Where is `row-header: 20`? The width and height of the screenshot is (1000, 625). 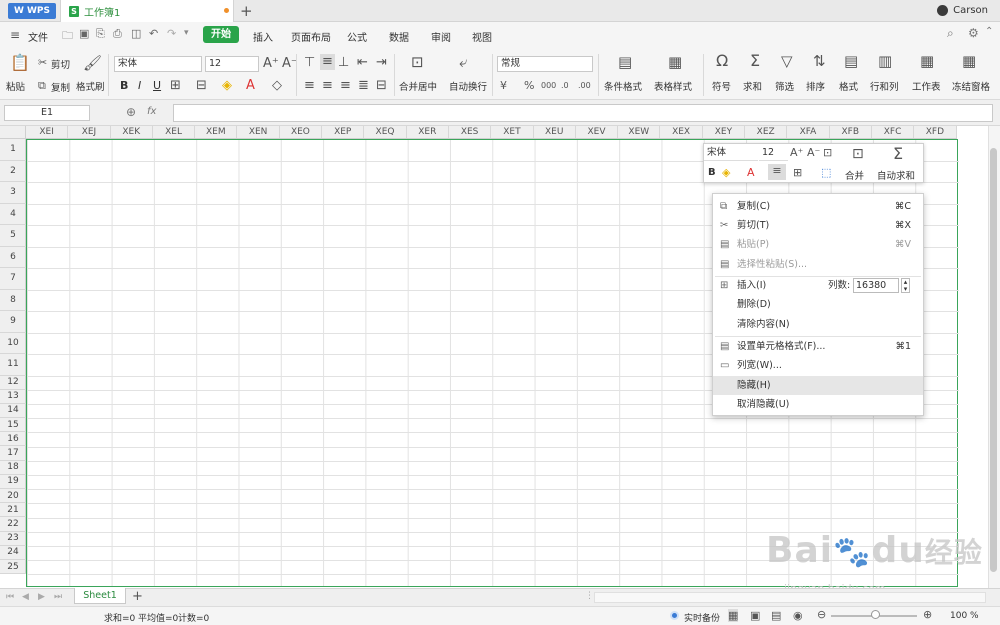
row-header: 20 is located at coordinates (13, 496).